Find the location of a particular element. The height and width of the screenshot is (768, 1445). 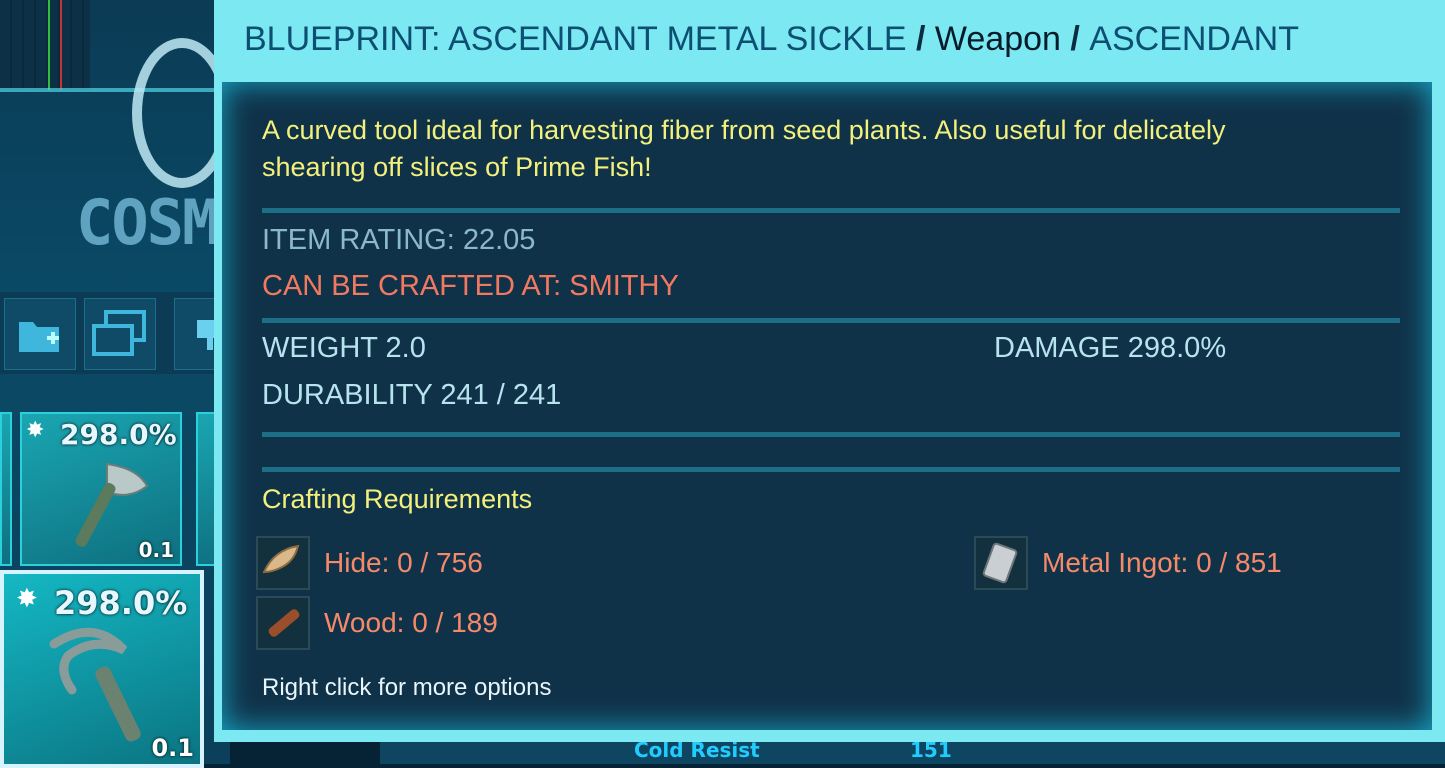

item-weight: WEIGHT 2.0 is located at coordinates (344, 348).